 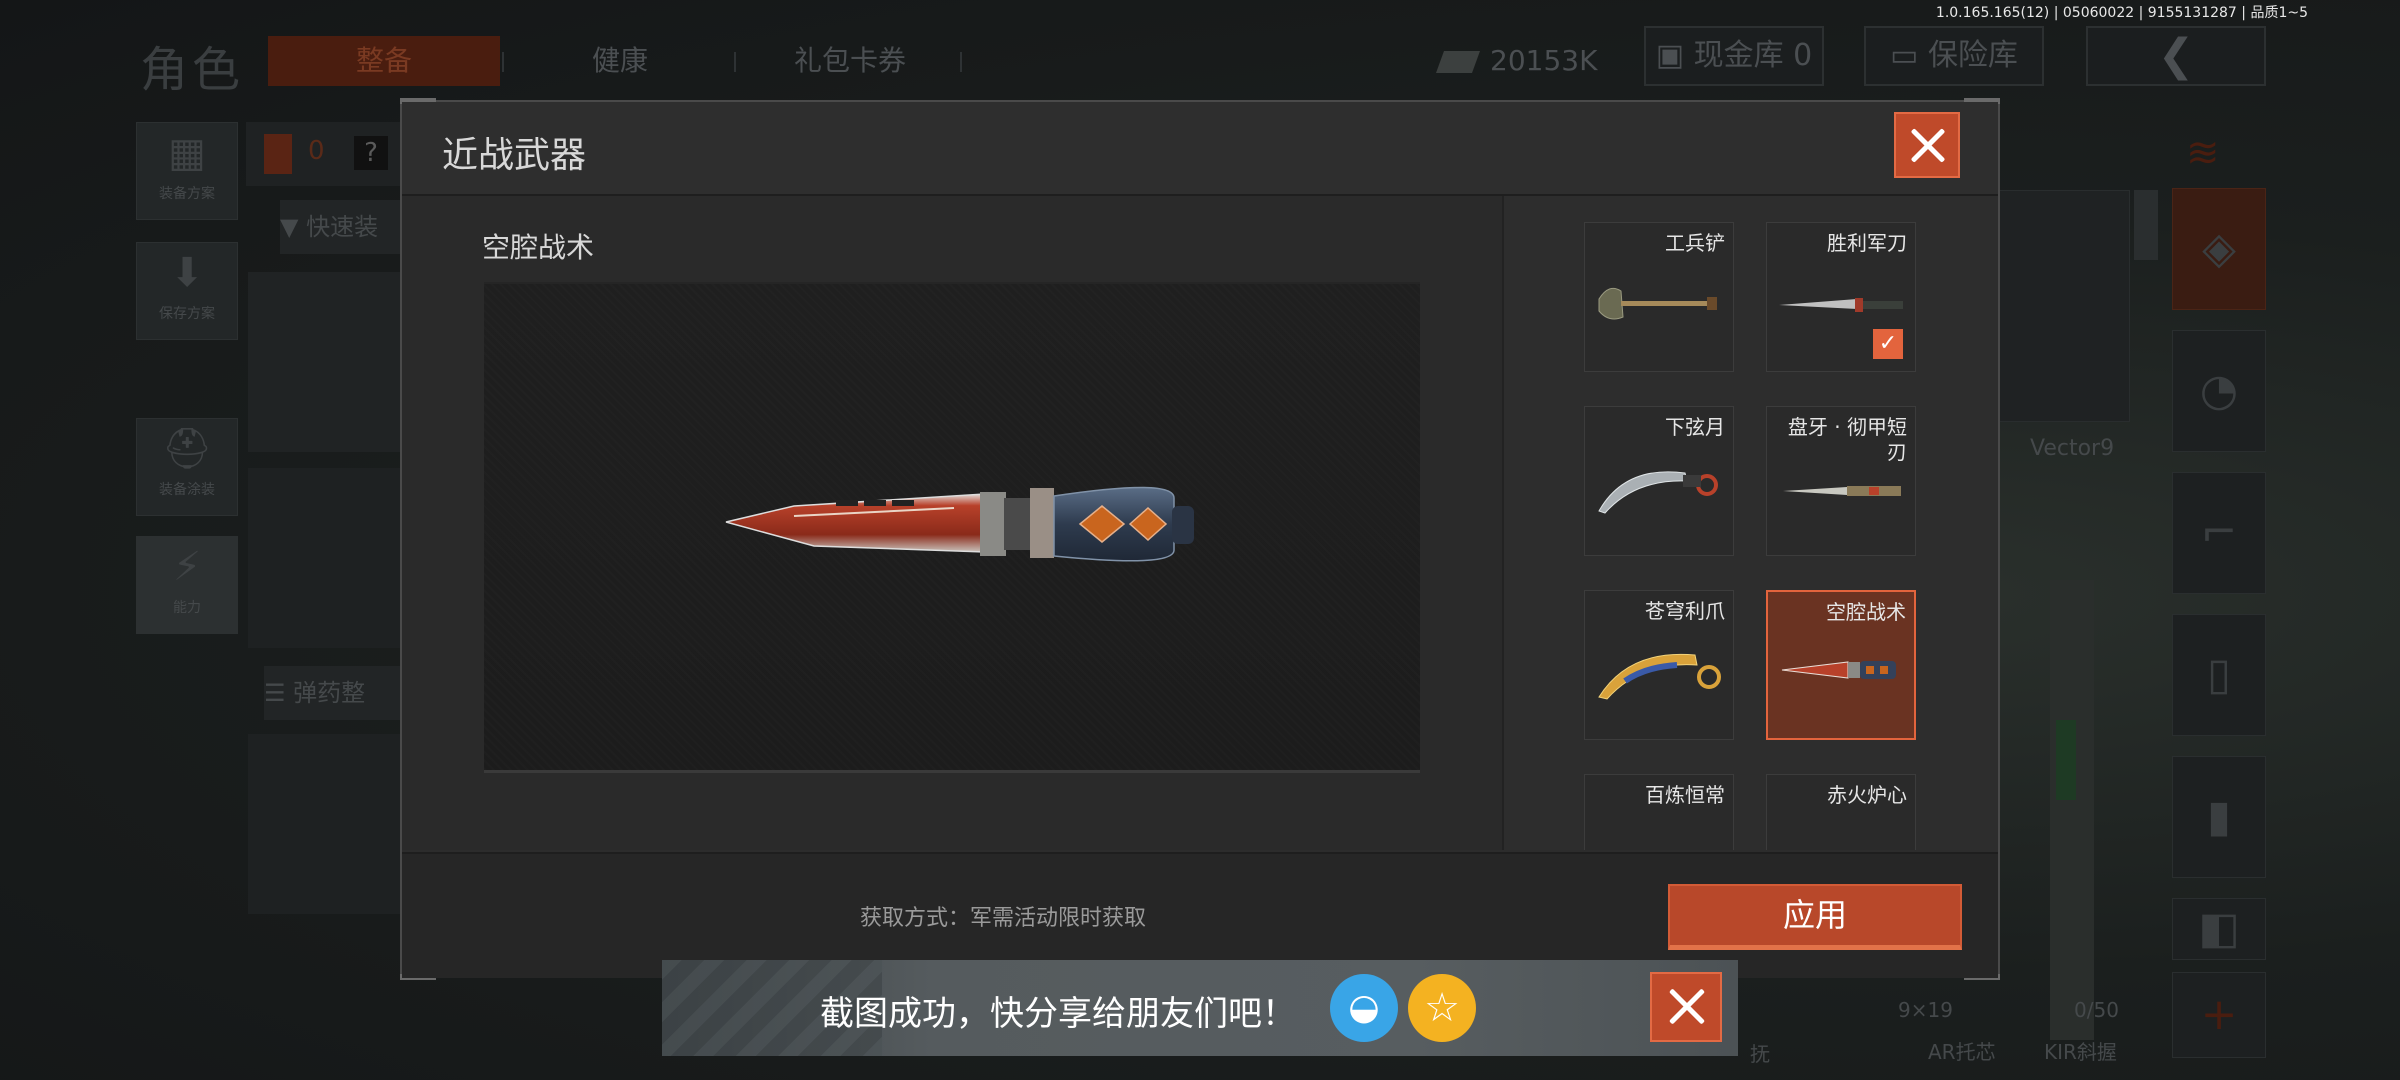 What do you see at coordinates (326, 154) in the screenshot?
I see `armor-status: 0 ?` at bounding box center [326, 154].